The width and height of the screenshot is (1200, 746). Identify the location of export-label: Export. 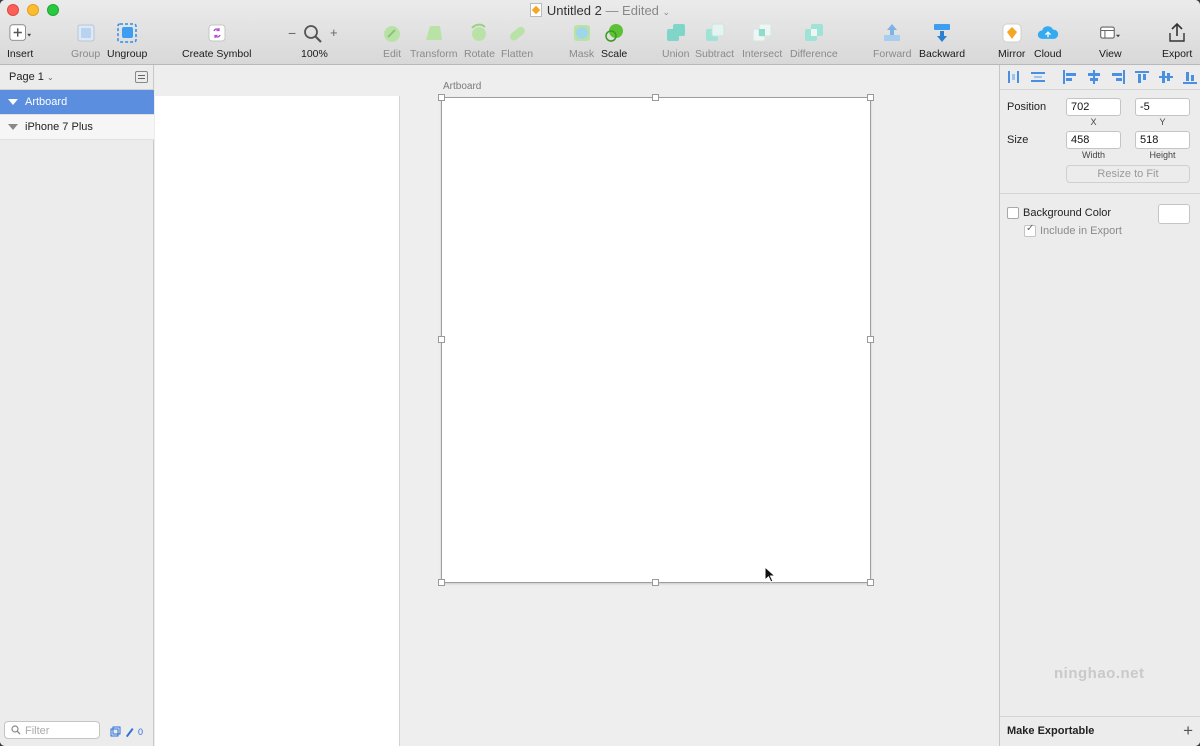
(1177, 54).